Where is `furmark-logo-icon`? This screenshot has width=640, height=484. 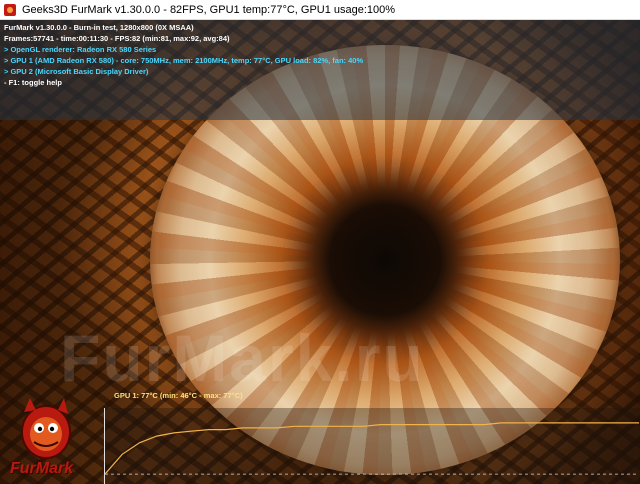 furmark-logo-icon is located at coordinates (46, 428).